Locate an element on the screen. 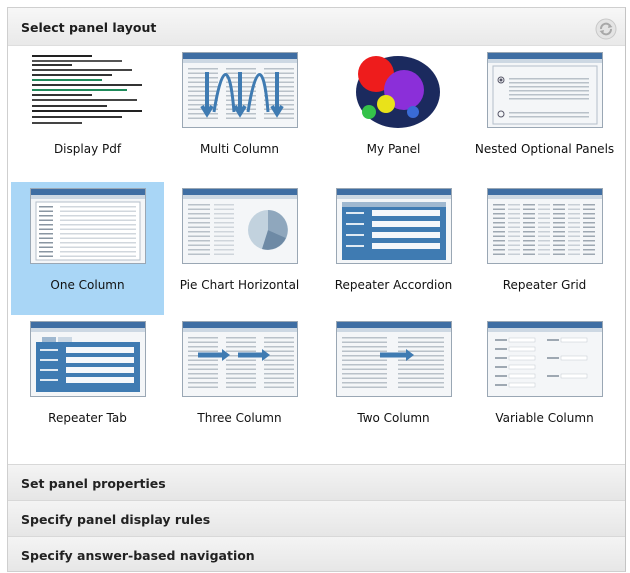  layout-option-my-panel: My Panel is located at coordinates (393, 112).